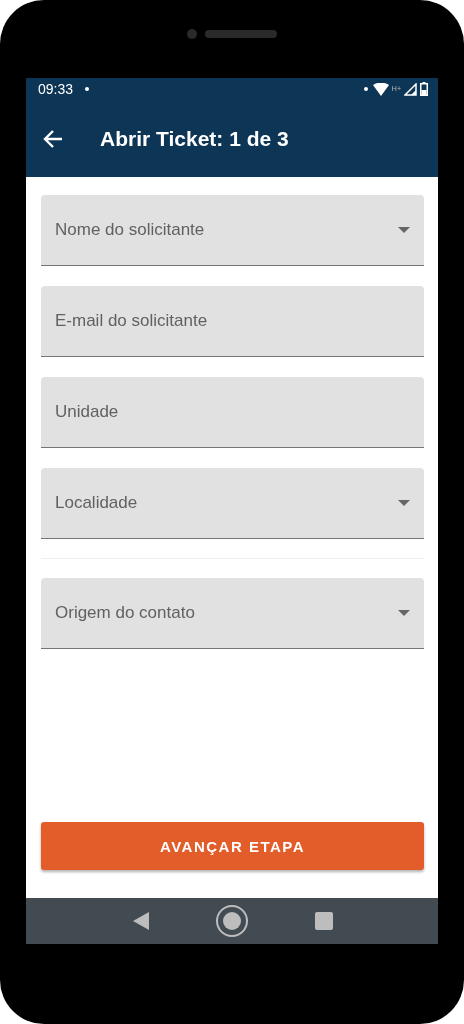  Describe the element at coordinates (380, 89) in the screenshot. I see `wifi-icon` at that location.